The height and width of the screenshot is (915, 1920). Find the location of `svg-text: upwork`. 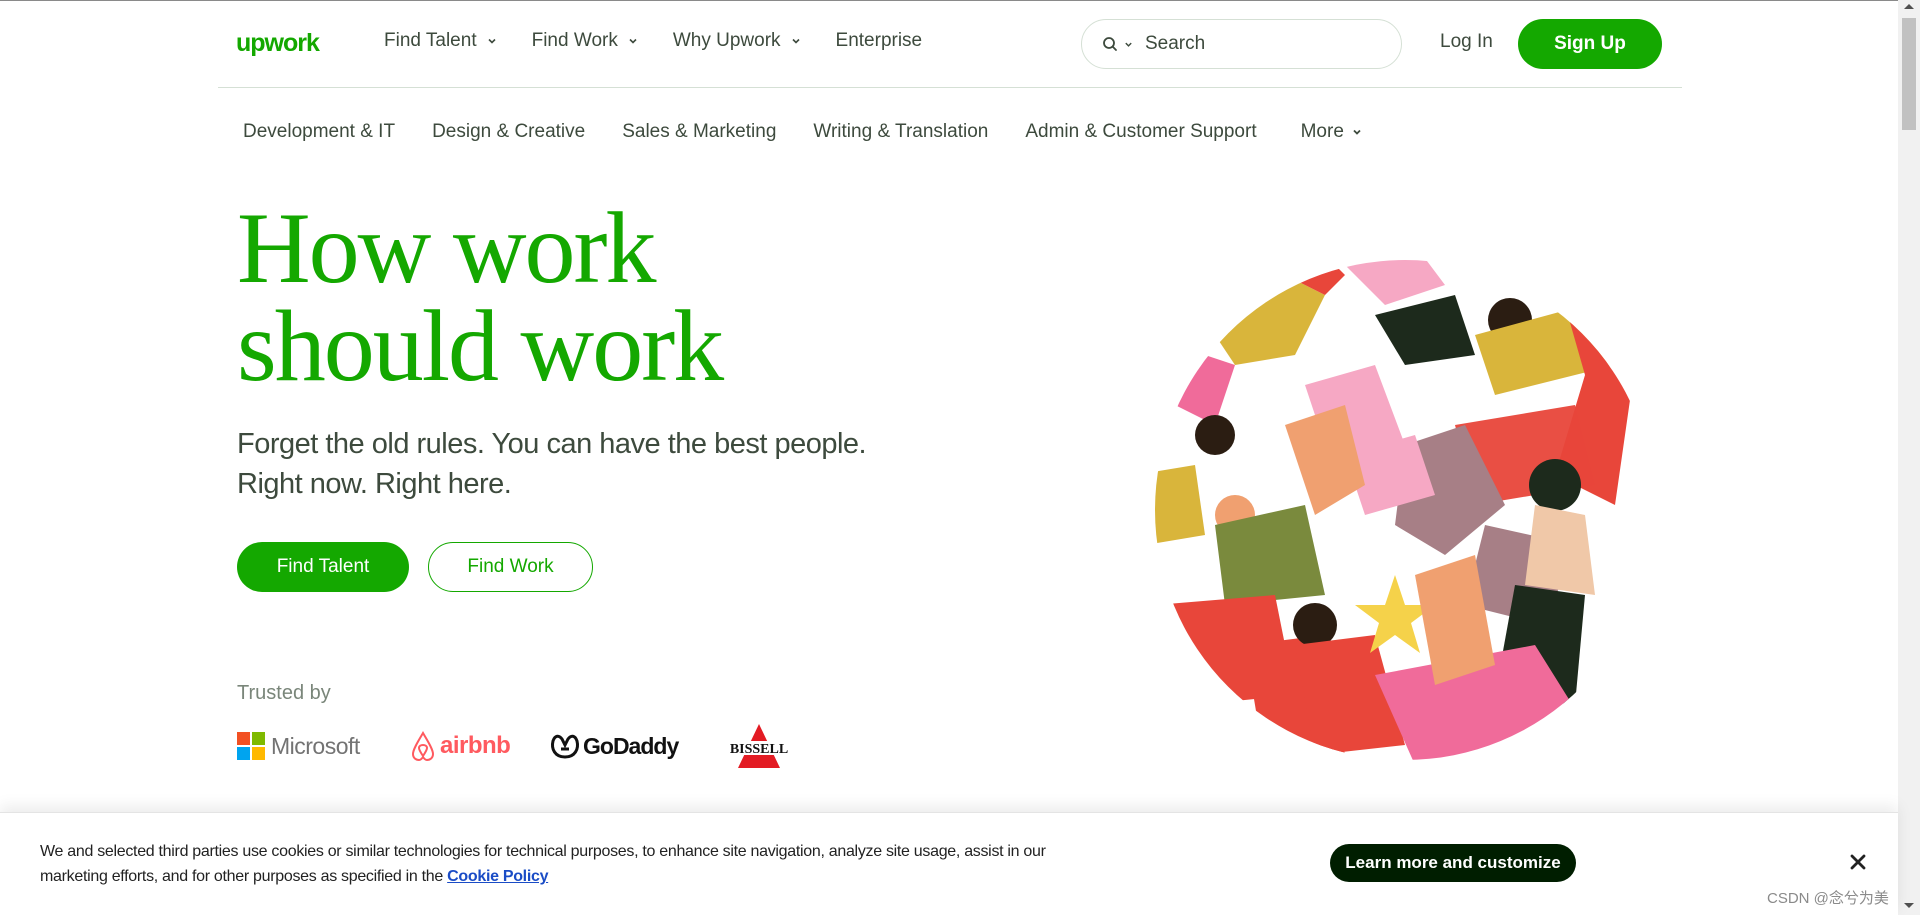

svg-text: upwork is located at coordinates (278, 43).